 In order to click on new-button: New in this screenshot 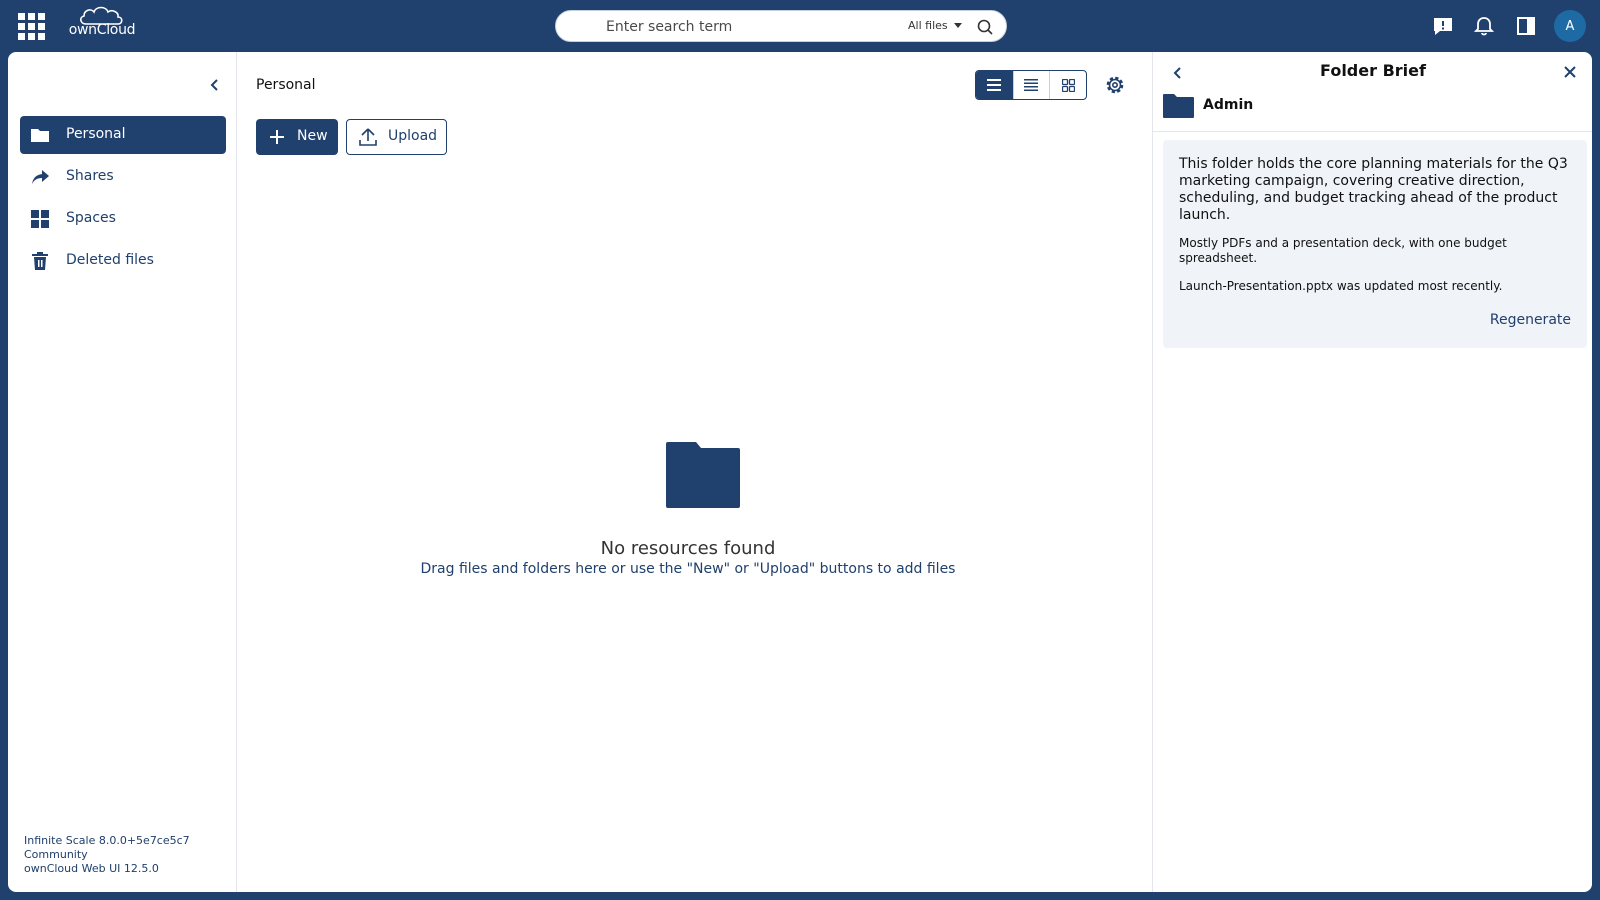, I will do `click(297, 137)`.